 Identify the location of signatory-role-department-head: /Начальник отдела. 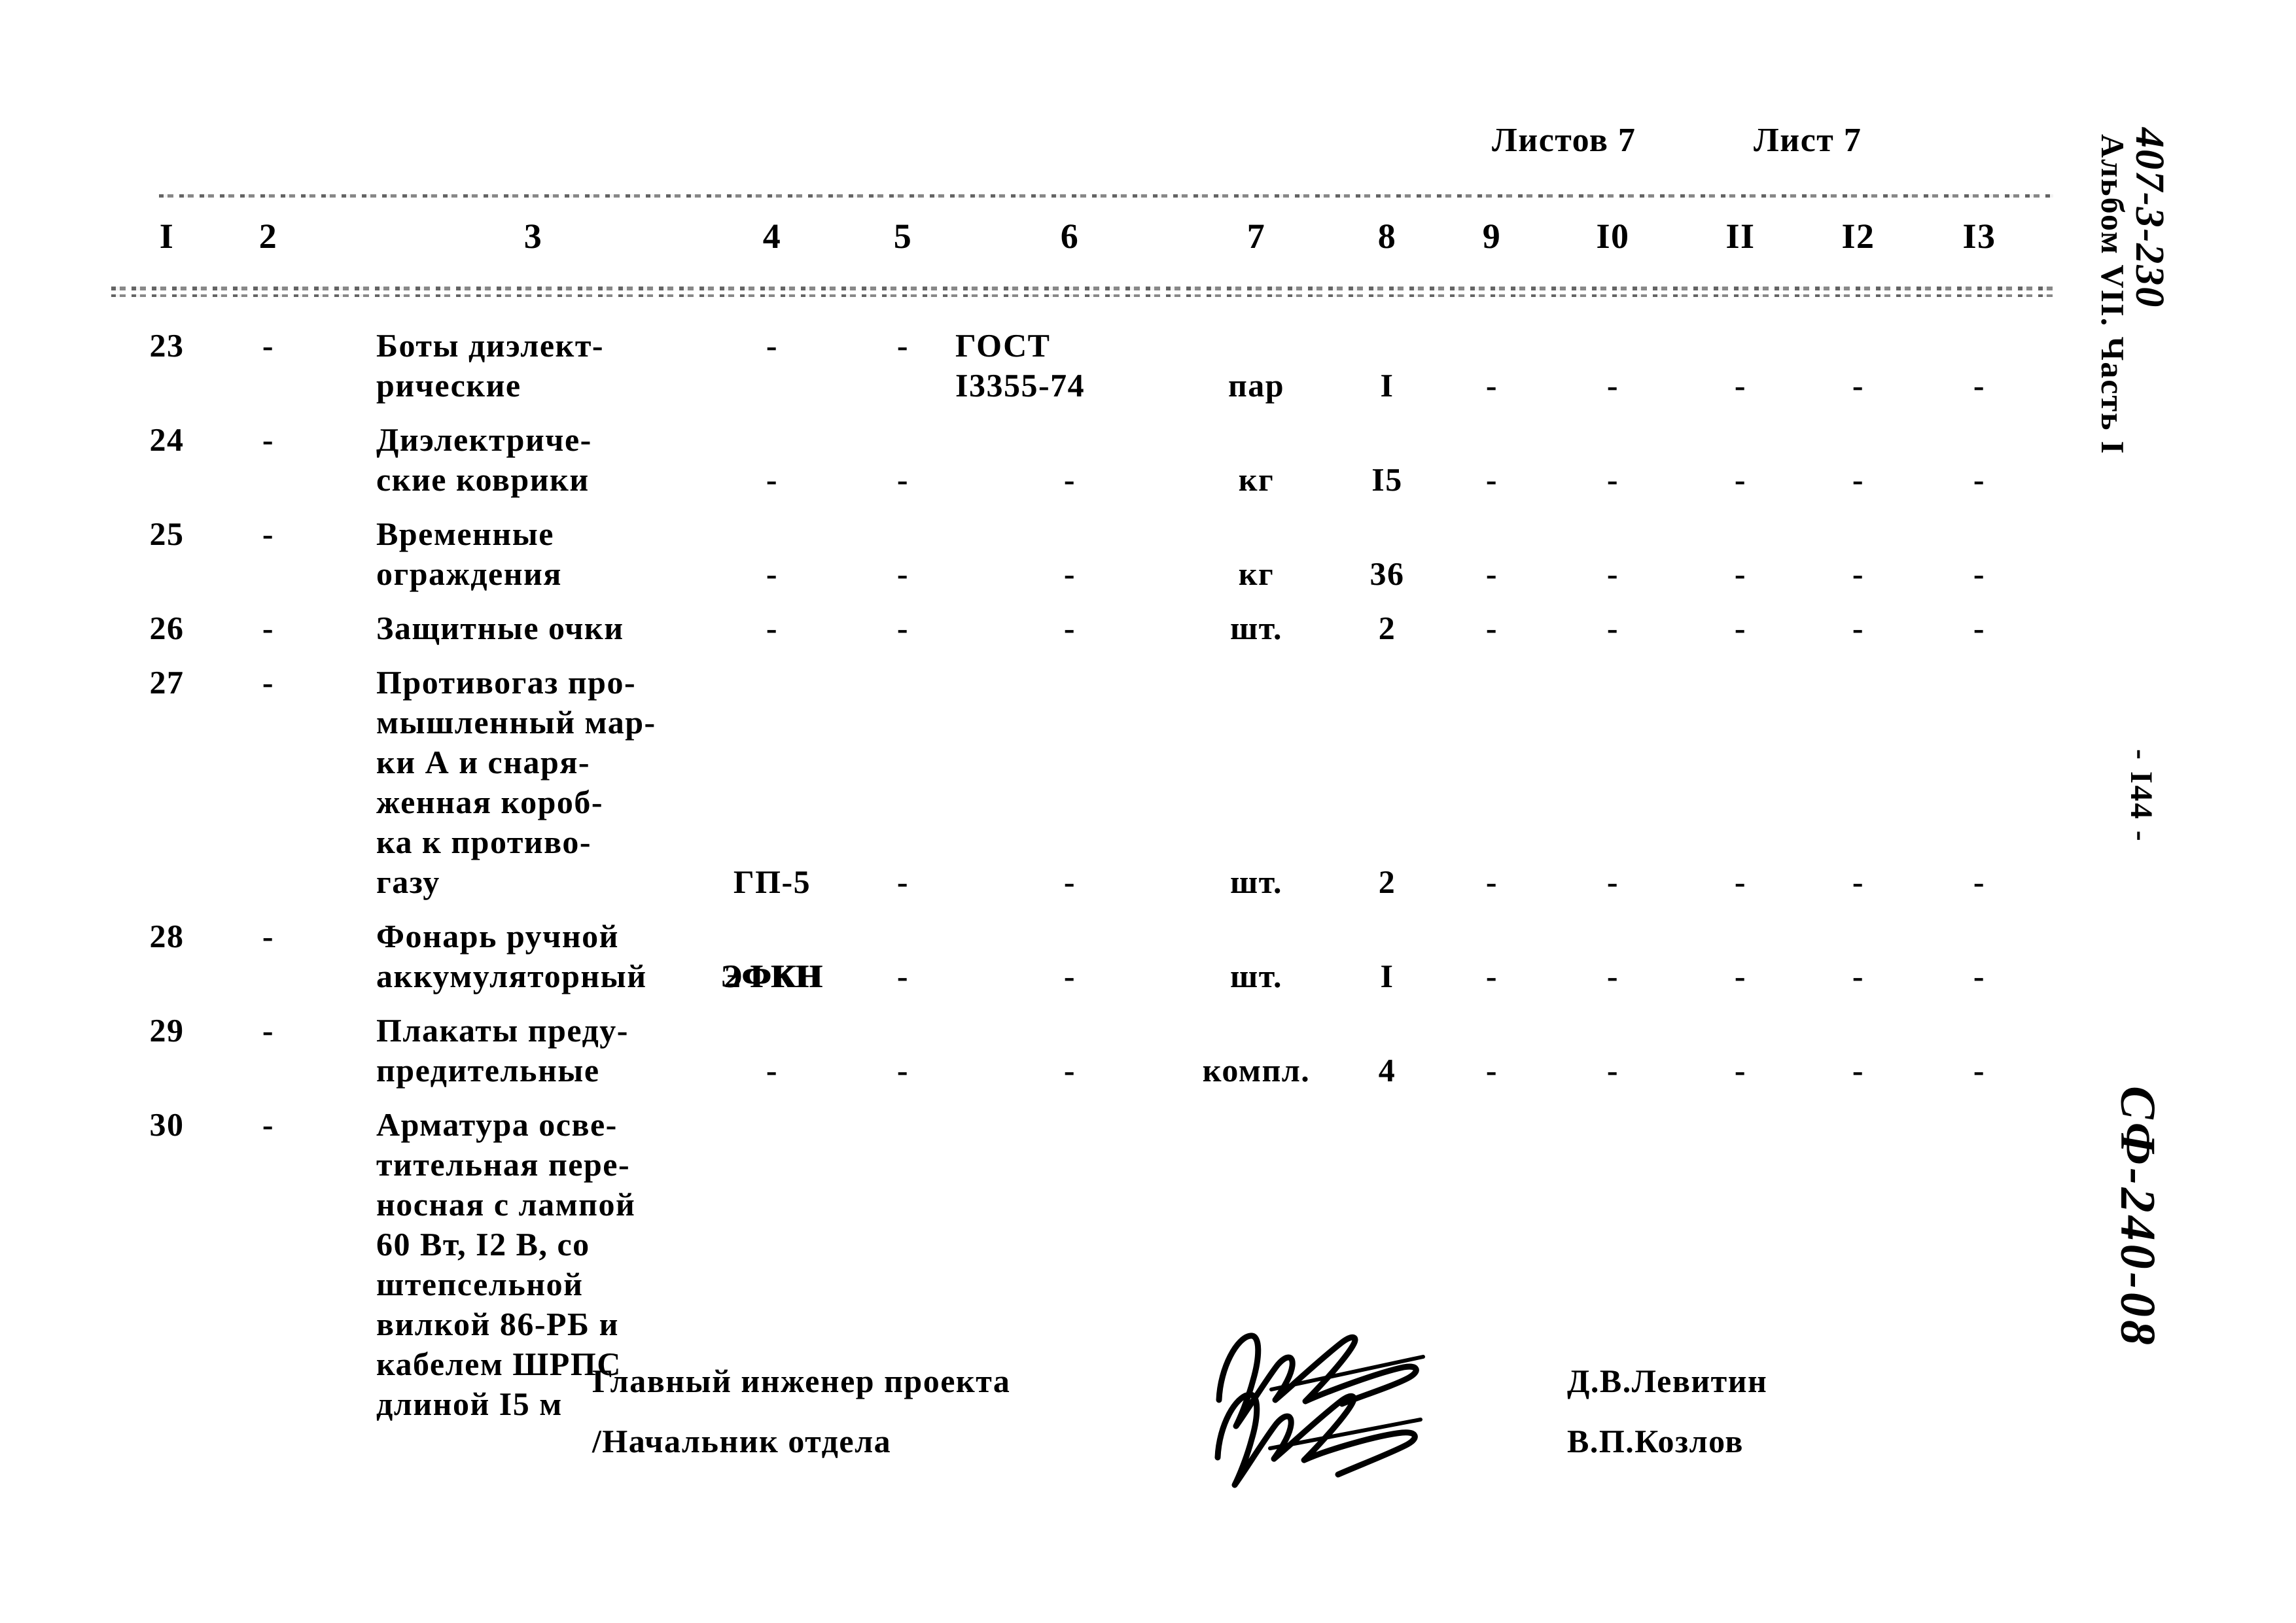
(742, 1441).